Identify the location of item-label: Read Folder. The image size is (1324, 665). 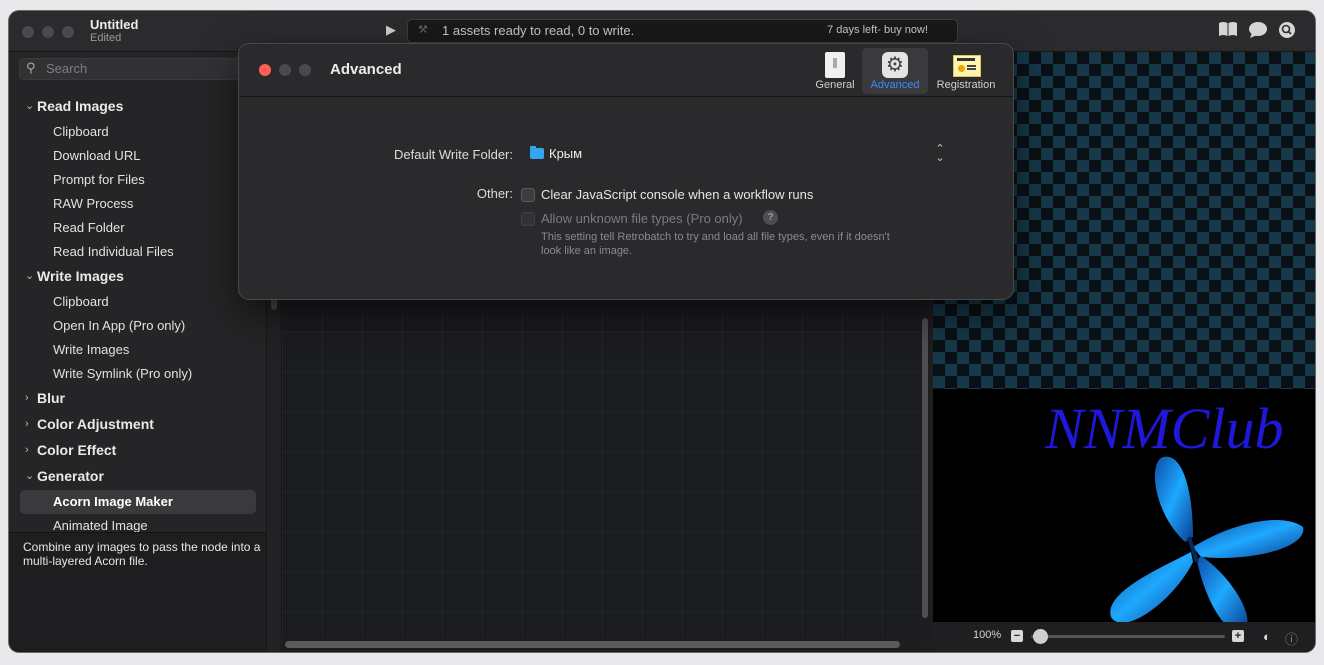
(89, 227).